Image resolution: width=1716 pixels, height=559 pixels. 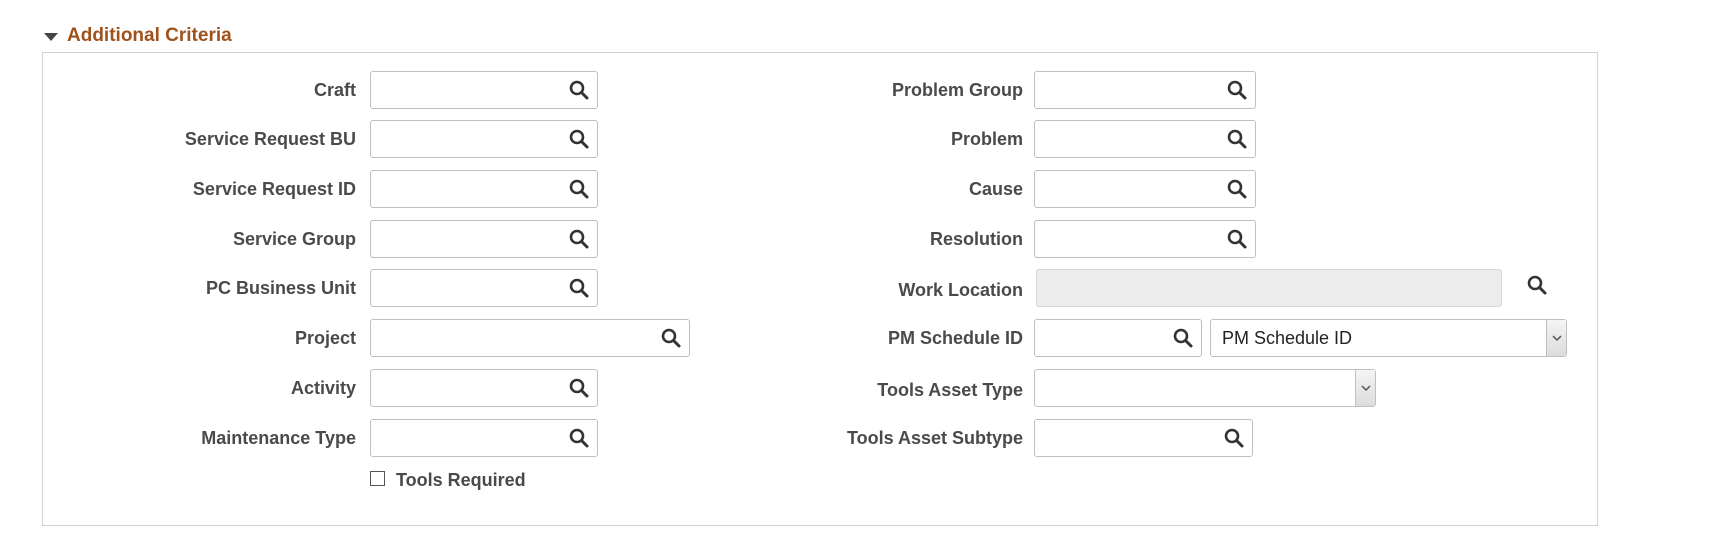 I want to click on craft-field, so click(x=484, y=90).